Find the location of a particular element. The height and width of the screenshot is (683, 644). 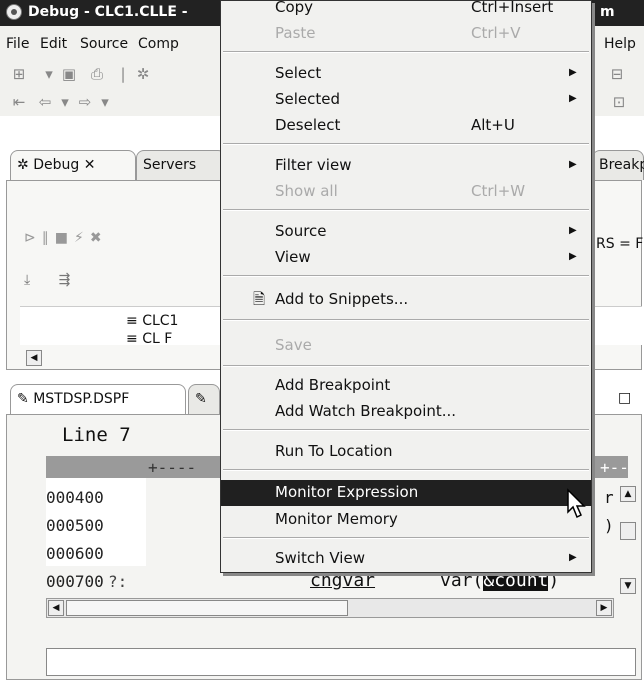

code-fragment: r is located at coordinates (609, 497).